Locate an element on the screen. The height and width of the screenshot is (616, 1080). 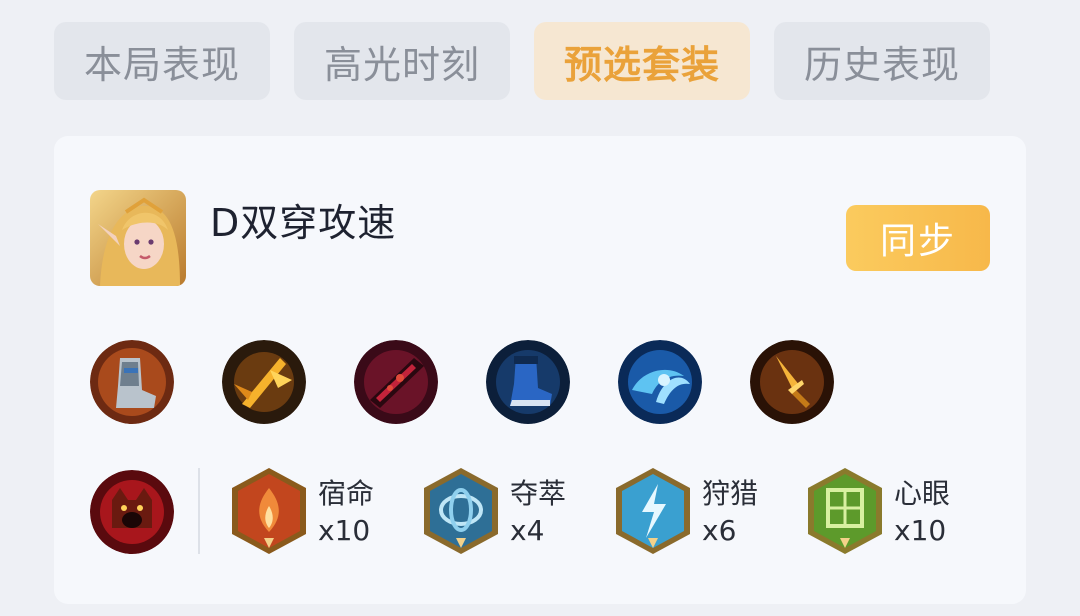
rune-name: 狩猎 is located at coordinates (730, 493).